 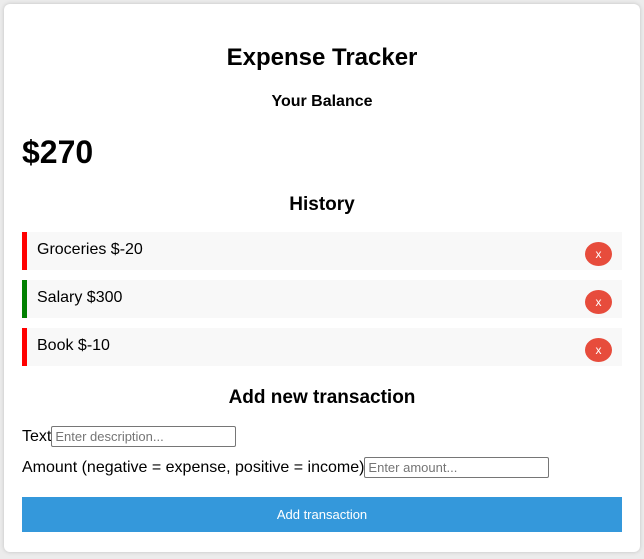 I want to click on transaction-text: Book $-10, so click(x=73, y=345).